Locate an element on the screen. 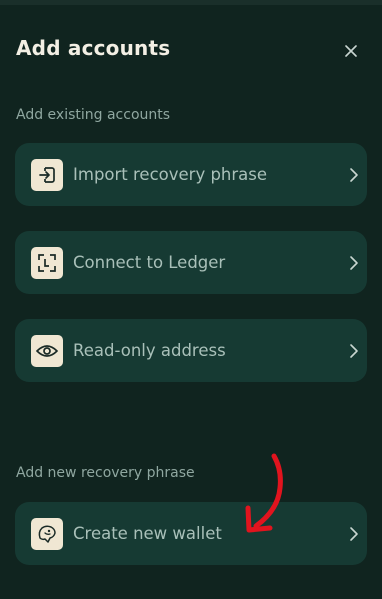 Image resolution: width=382 pixels, height=599 pixels. create-new-wallet-option: Create new wallet is located at coordinates (191, 533).